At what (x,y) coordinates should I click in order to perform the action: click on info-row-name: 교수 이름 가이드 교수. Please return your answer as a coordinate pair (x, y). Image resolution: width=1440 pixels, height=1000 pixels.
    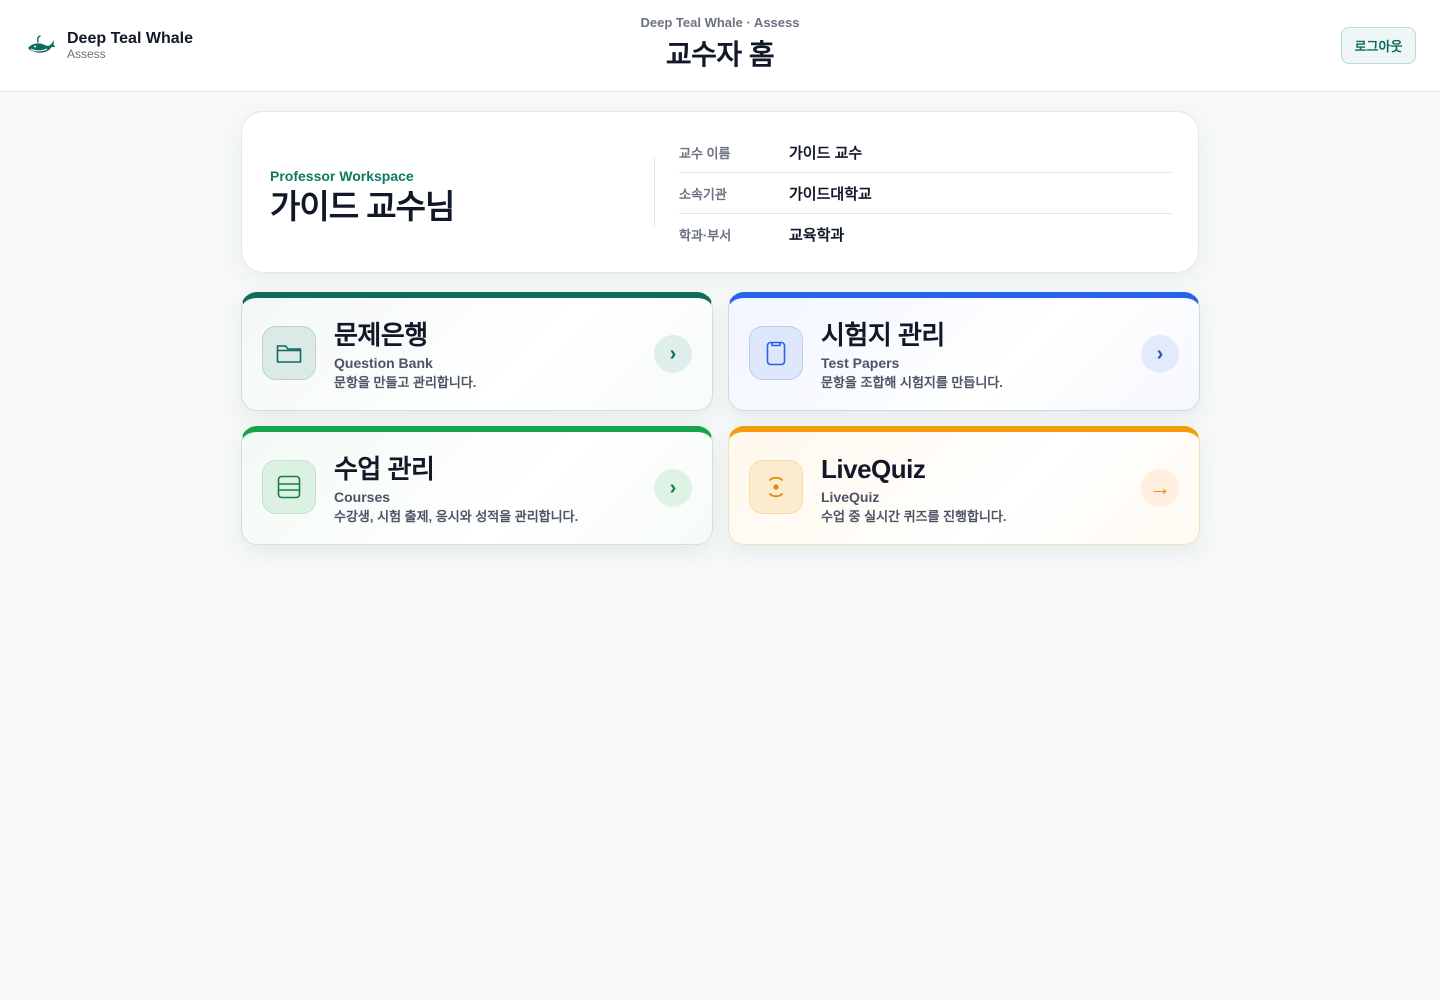
    Looking at the image, I should click on (925, 152).